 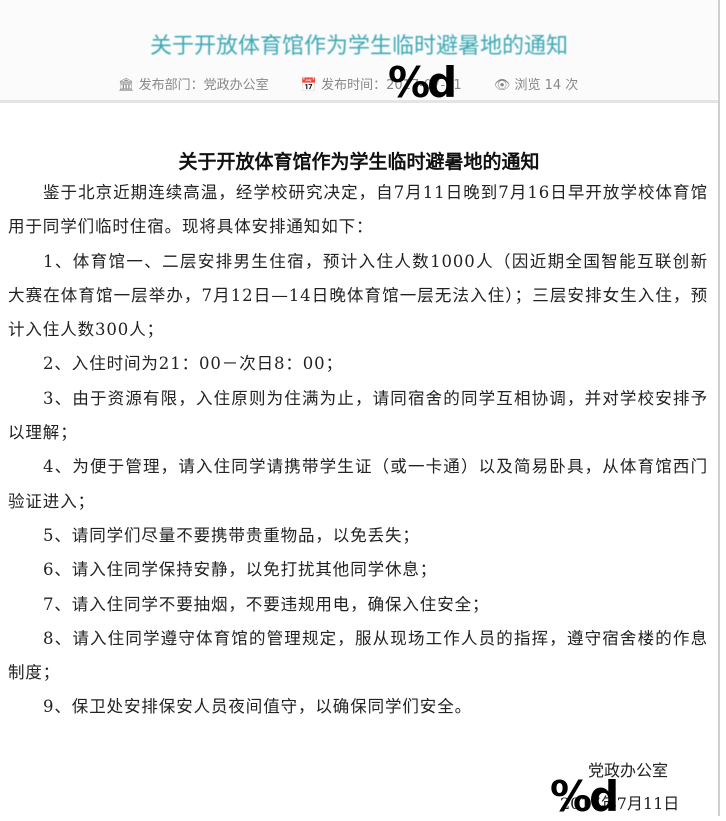 I want to click on article-meta: 🏛 发布部门：党政办公室 📅 发布时间：2017-07-11 👁 浏览 14 次, so click(x=362, y=83).